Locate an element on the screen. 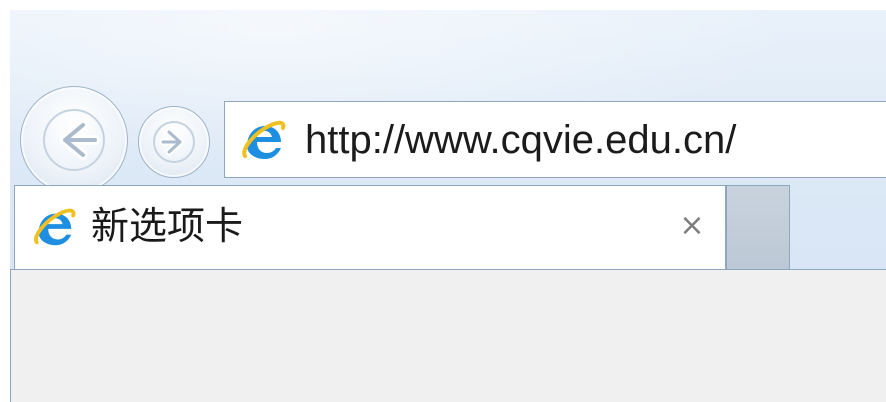 The image size is (886, 402). forward-button is located at coordinates (174, 142).